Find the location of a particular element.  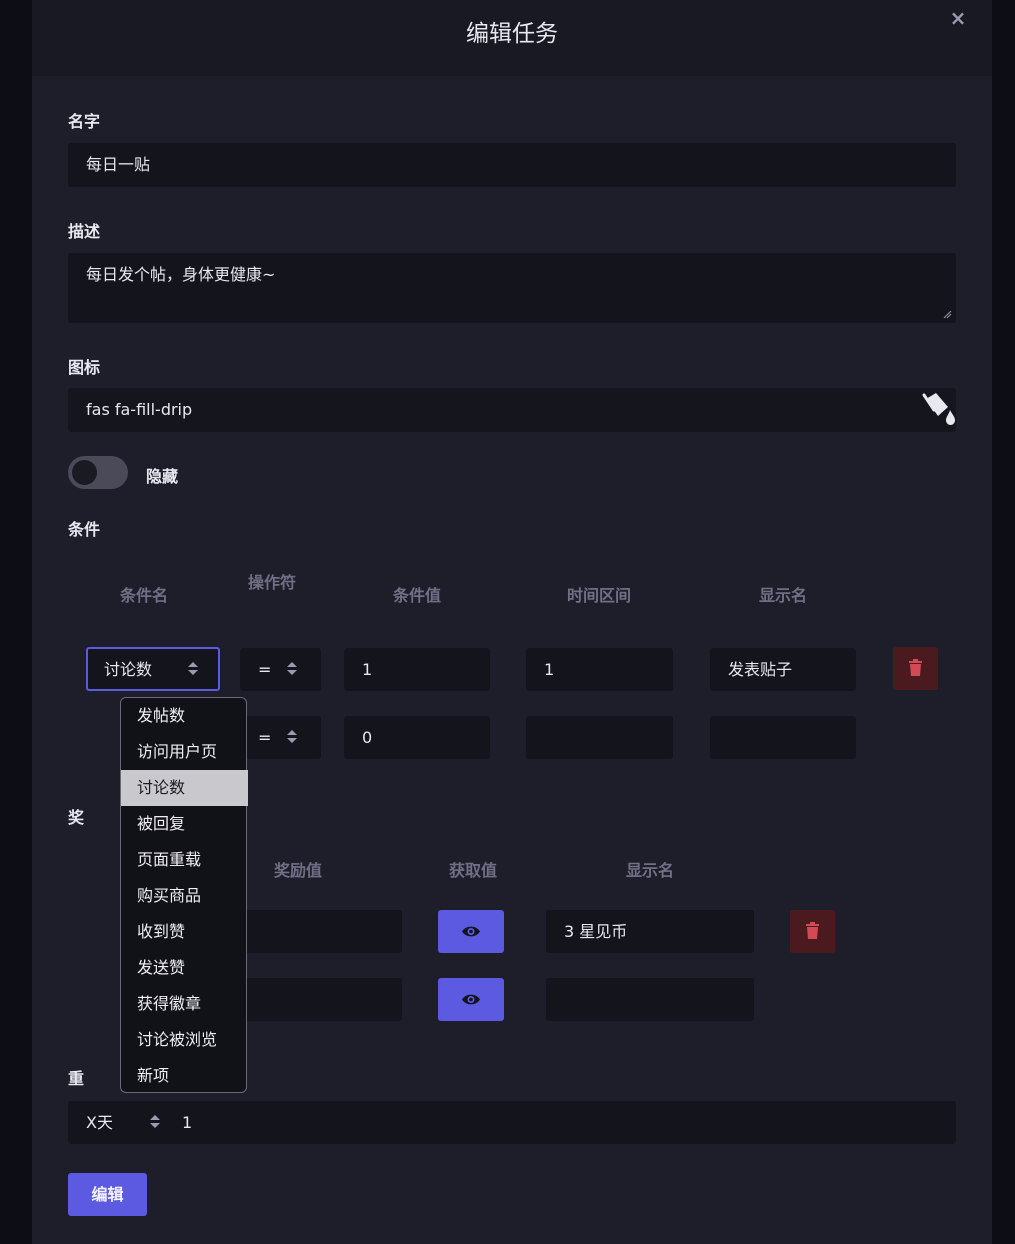

col-header-time-interval: 时间区间 is located at coordinates (598, 595).